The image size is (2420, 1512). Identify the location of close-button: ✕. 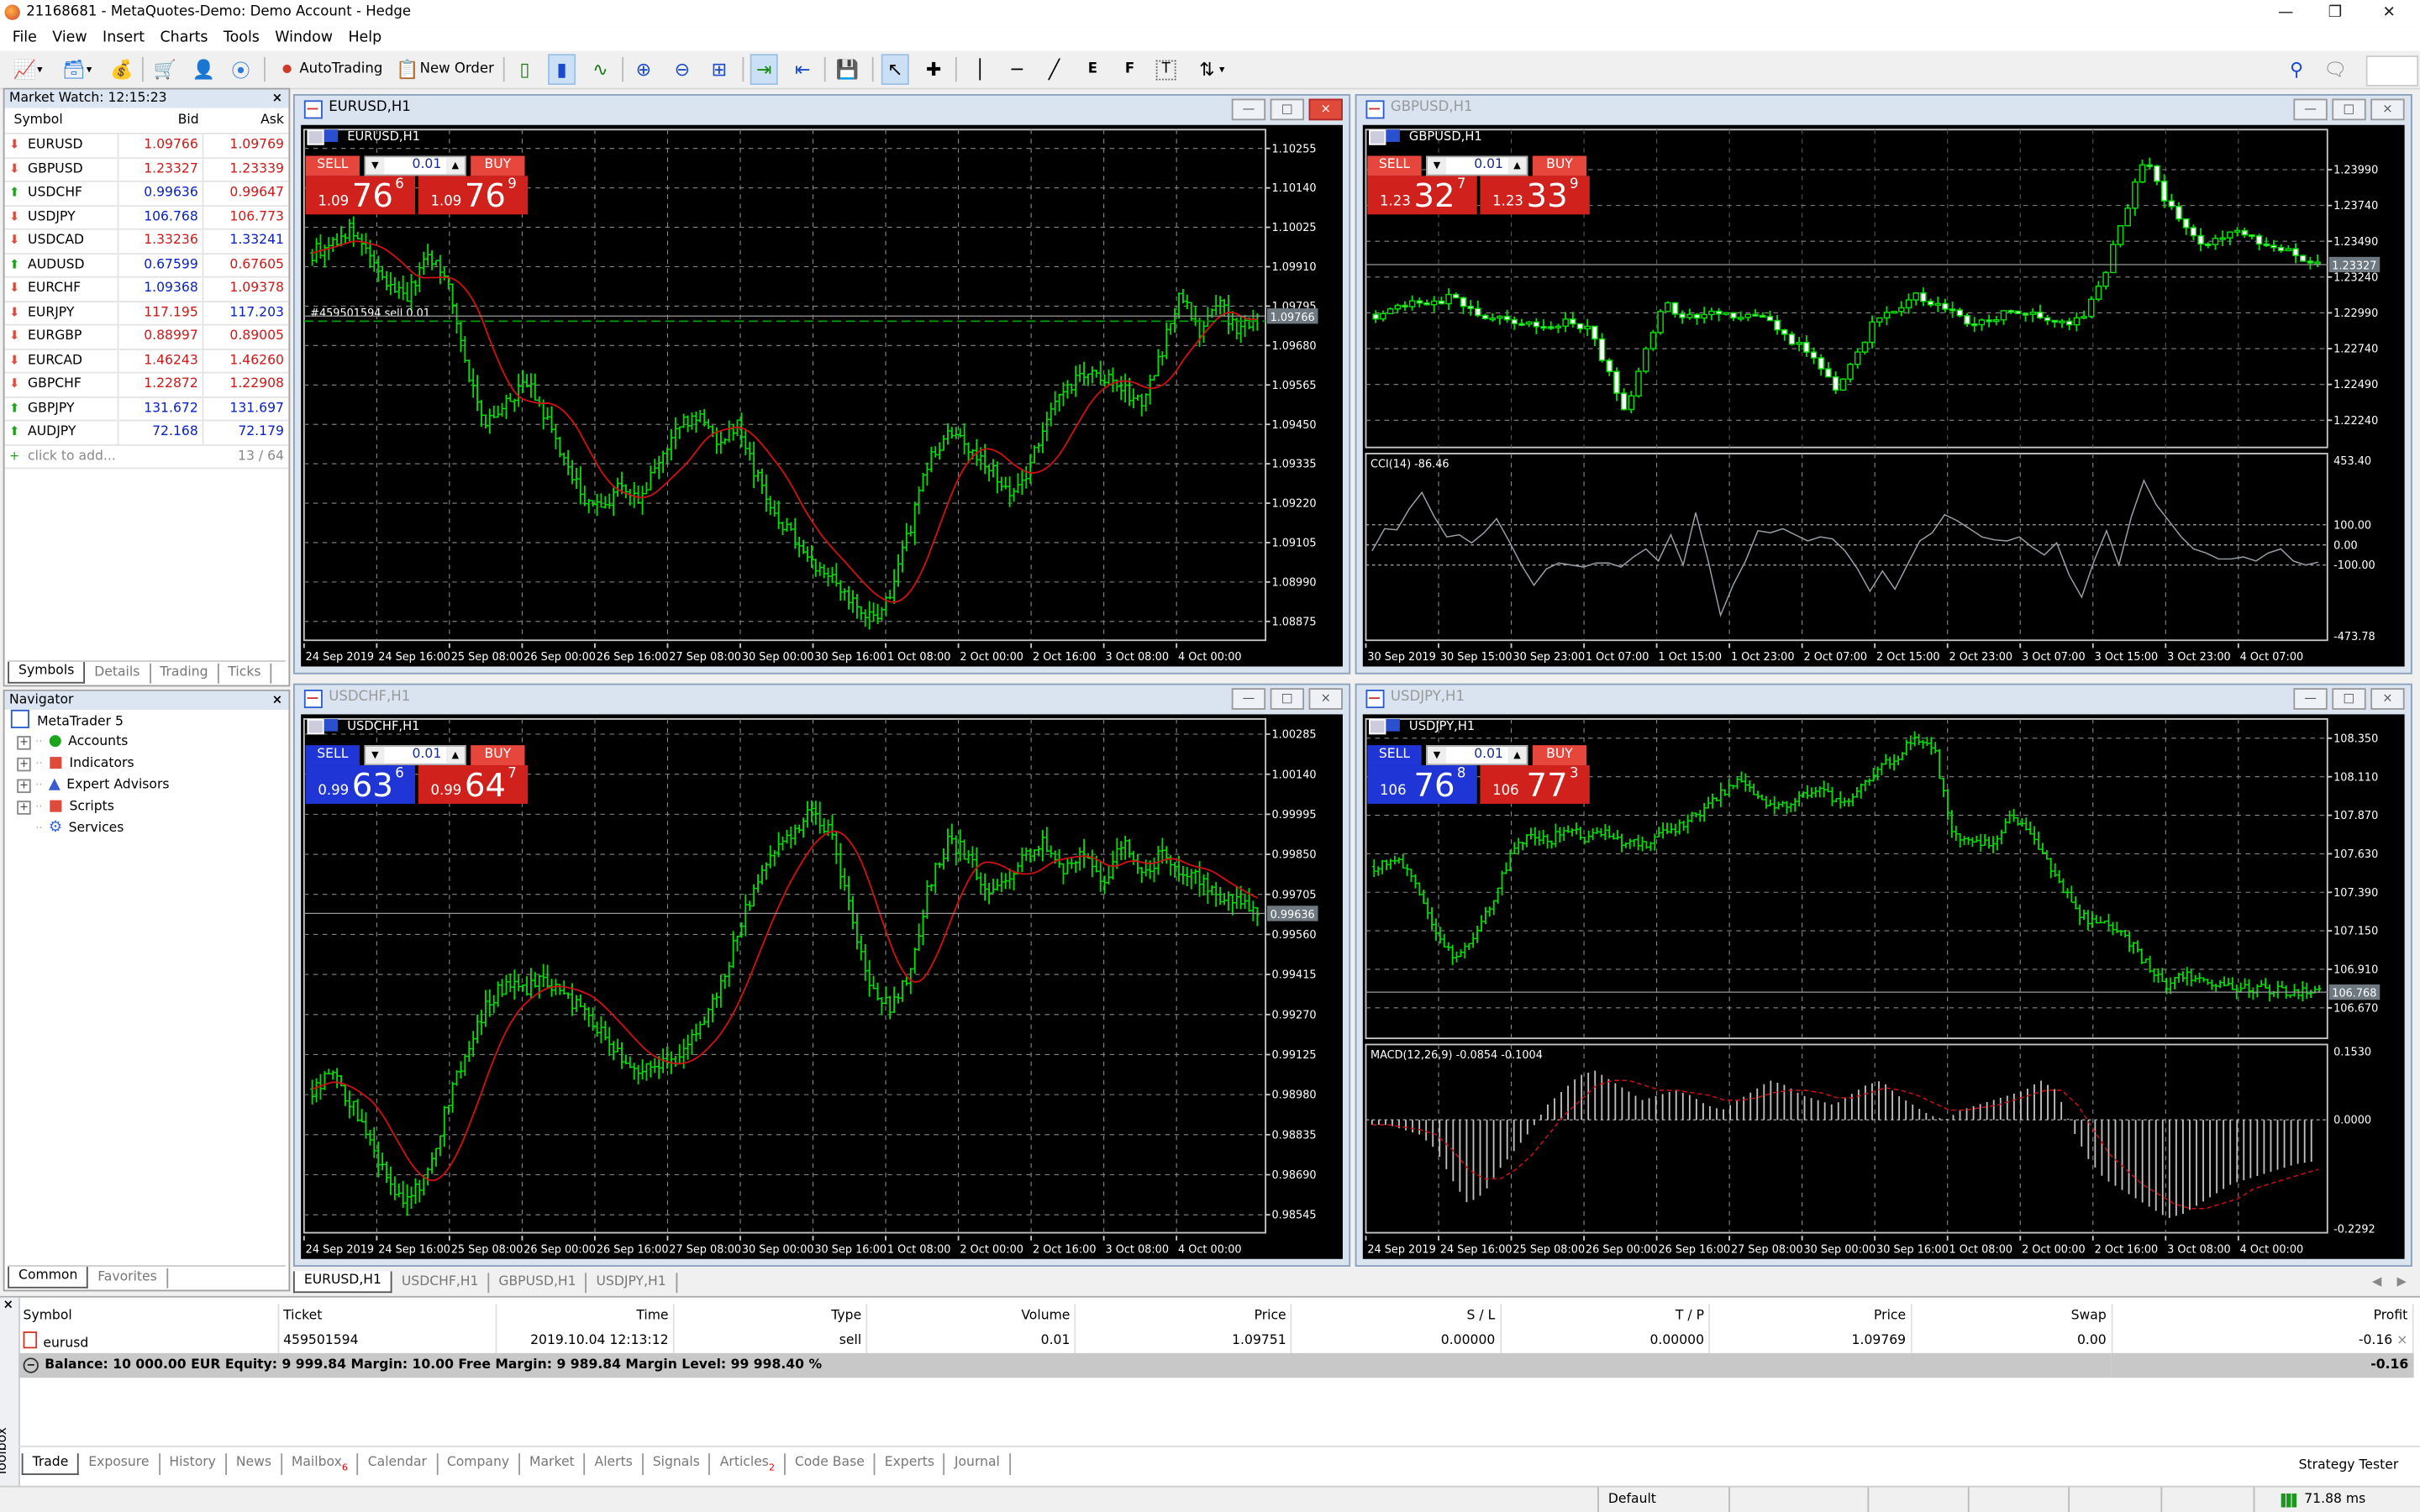
(2389, 13).